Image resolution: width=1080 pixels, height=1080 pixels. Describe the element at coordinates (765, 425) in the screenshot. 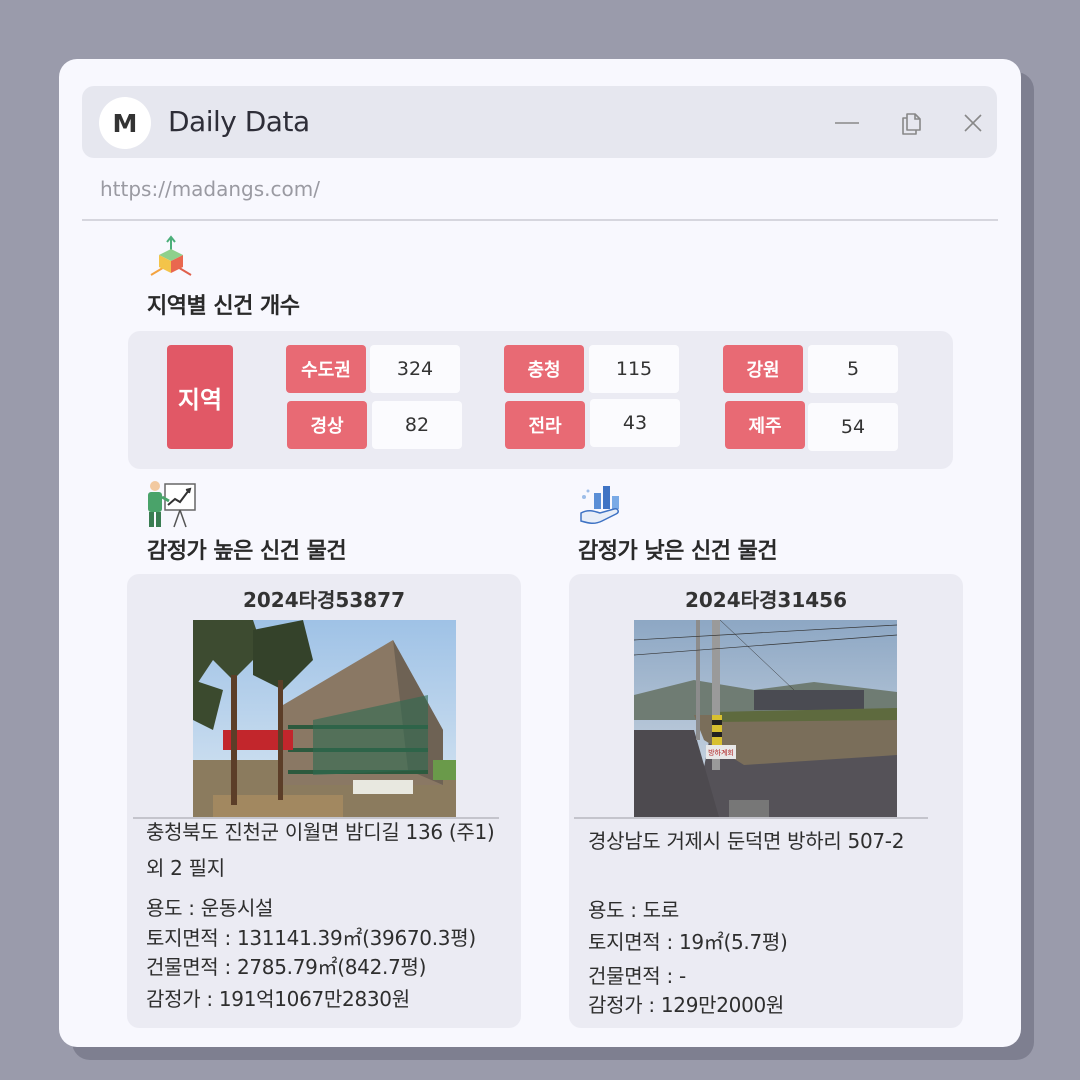

I see `region-chip-jeju: 제주` at that location.